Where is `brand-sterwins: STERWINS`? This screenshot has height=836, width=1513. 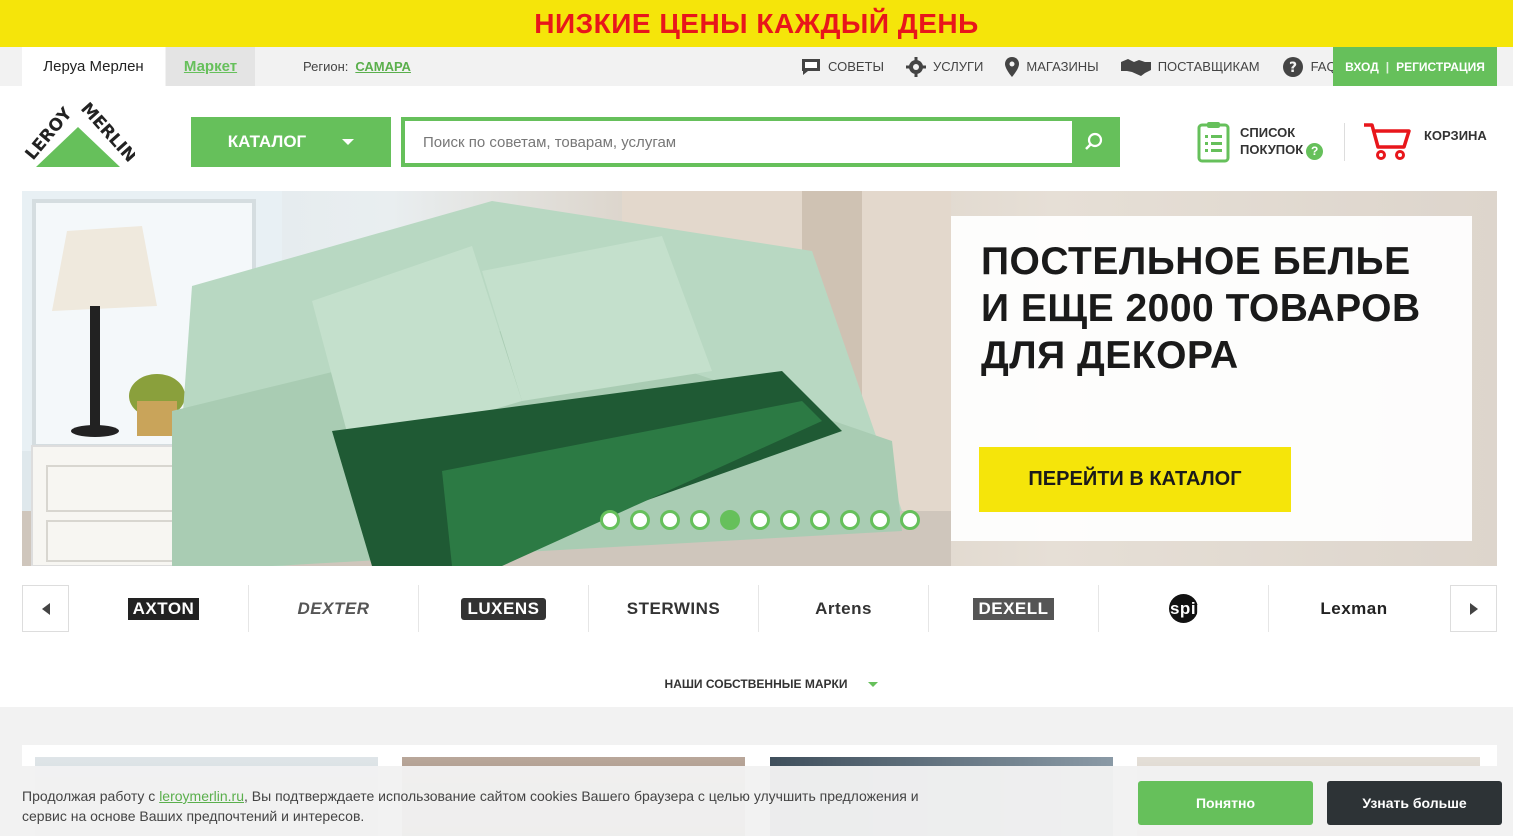
brand-sterwins: STERWINS is located at coordinates (674, 608).